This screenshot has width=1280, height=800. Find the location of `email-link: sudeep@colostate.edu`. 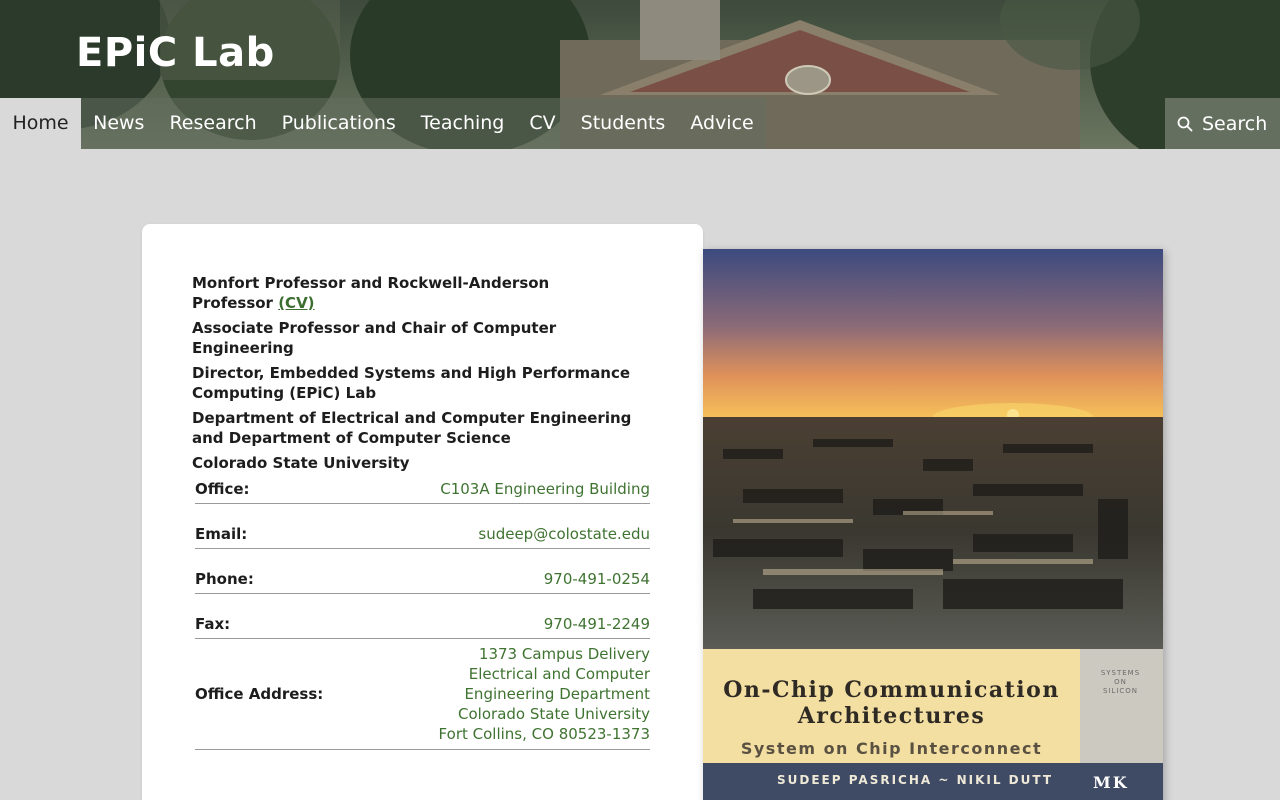

email-link: sudeep@colostate.edu is located at coordinates (564, 534).